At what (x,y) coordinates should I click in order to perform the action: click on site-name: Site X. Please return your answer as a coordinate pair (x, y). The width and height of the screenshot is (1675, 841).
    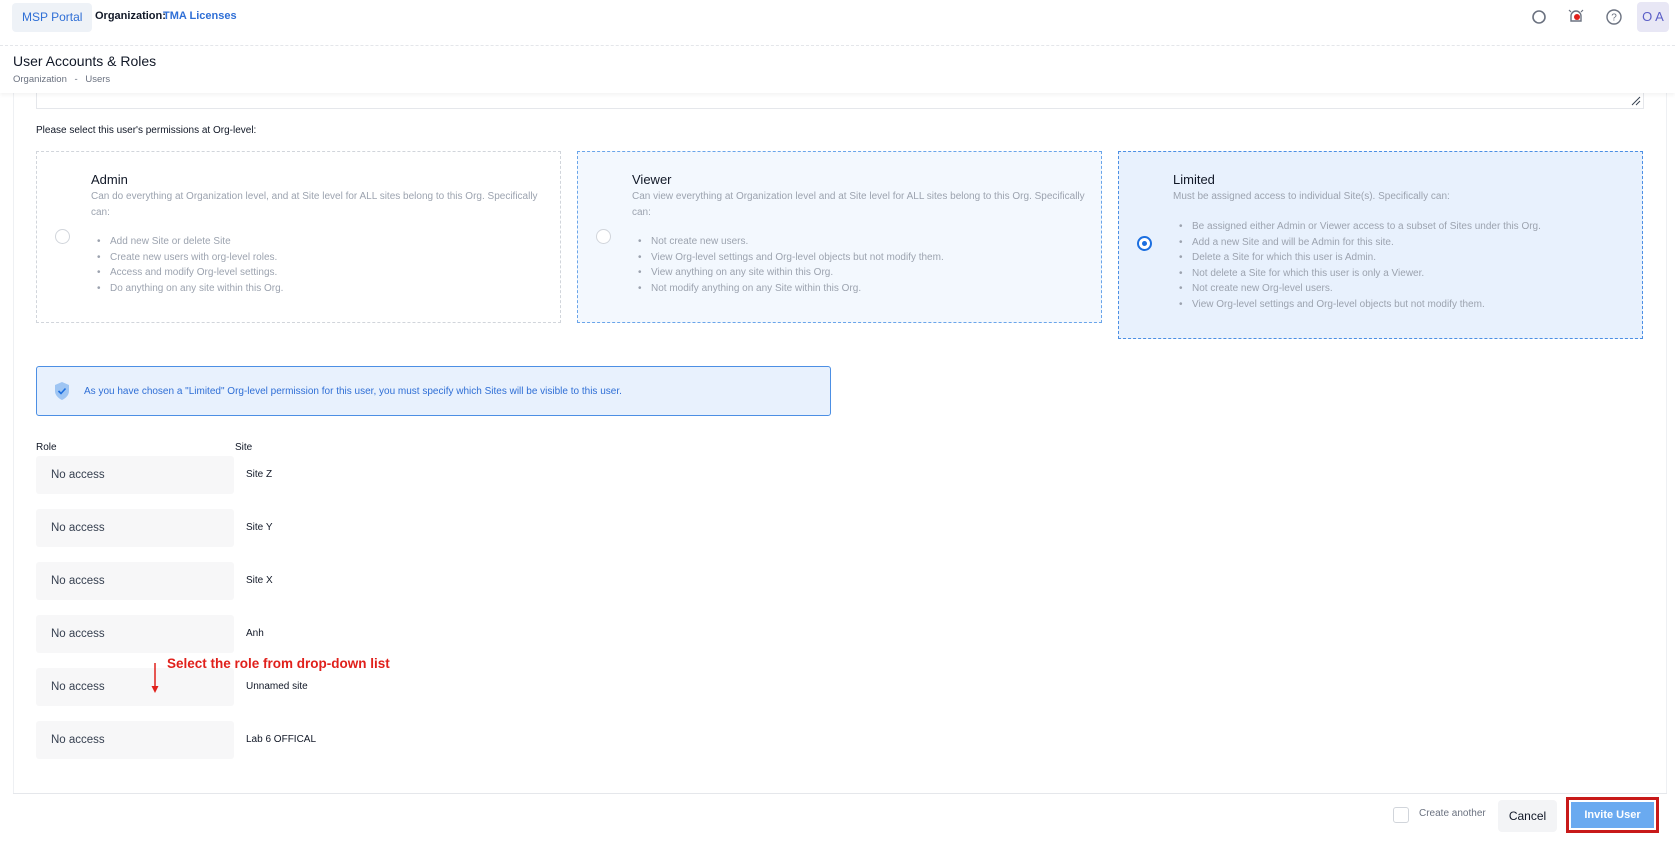
    Looking at the image, I should click on (259, 580).